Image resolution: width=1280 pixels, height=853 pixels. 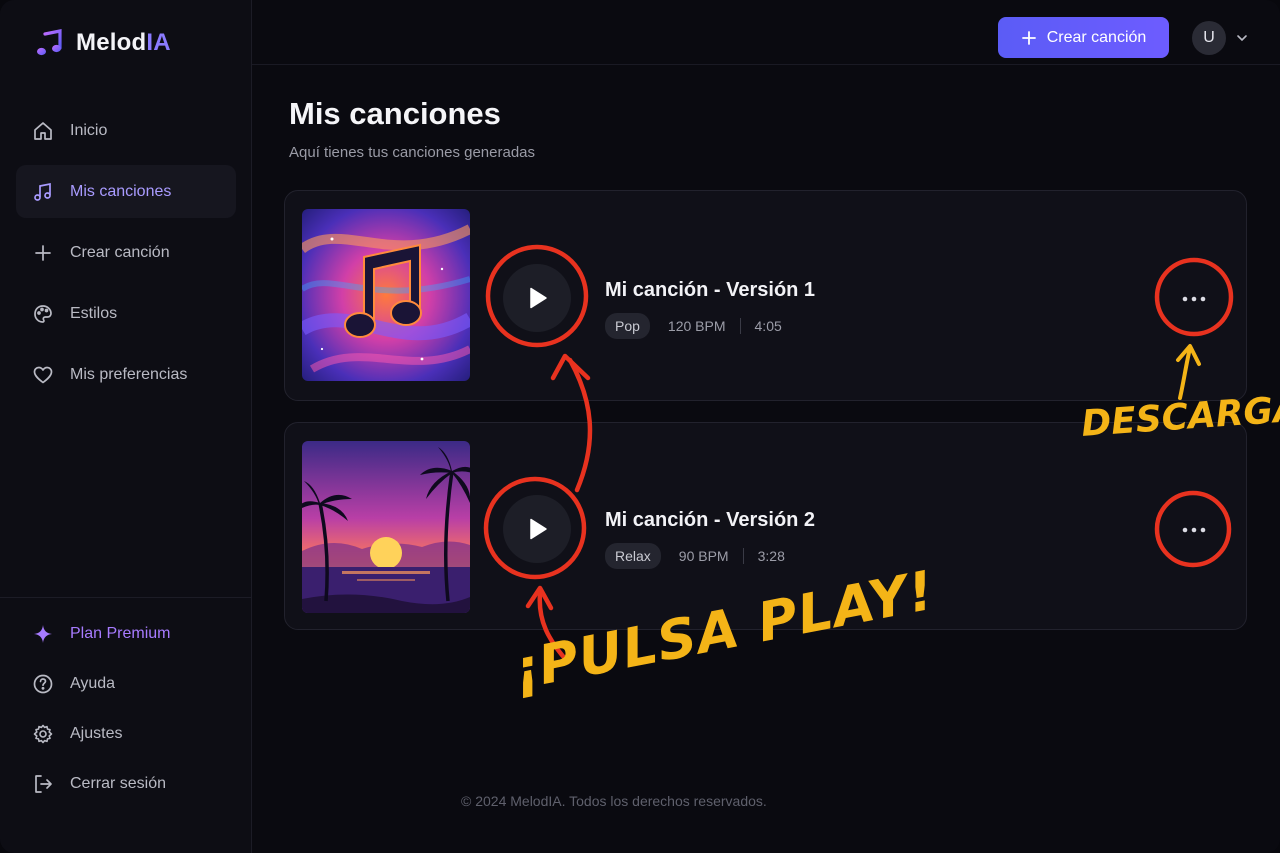 What do you see at coordinates (395, 113) in the screenshot?
I see `page-title: Mis canciones` at bounding box center [395, 113].